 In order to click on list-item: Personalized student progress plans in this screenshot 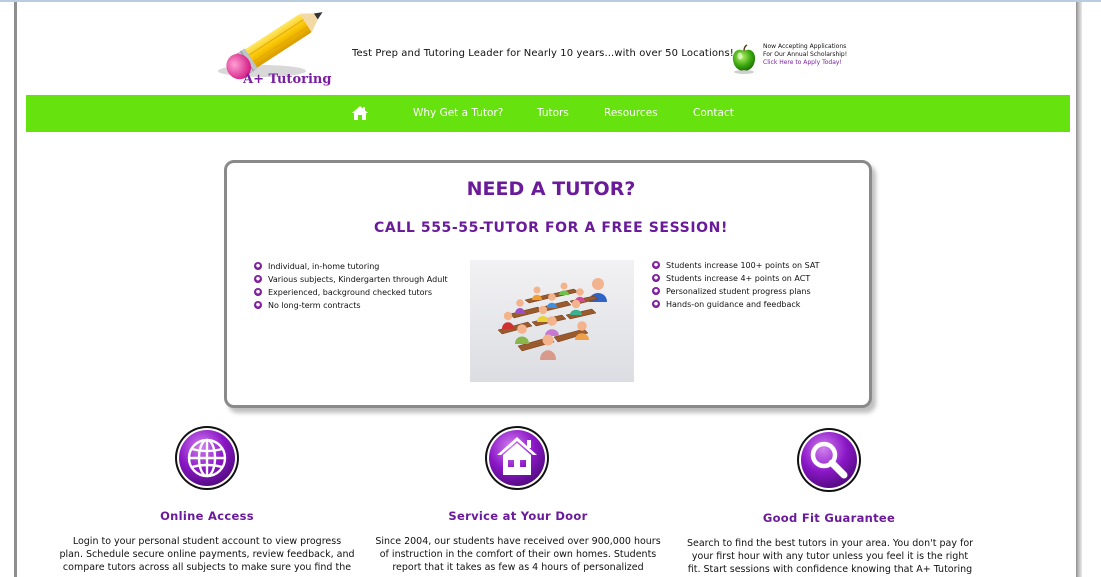, I will do `click(736, 291)`.